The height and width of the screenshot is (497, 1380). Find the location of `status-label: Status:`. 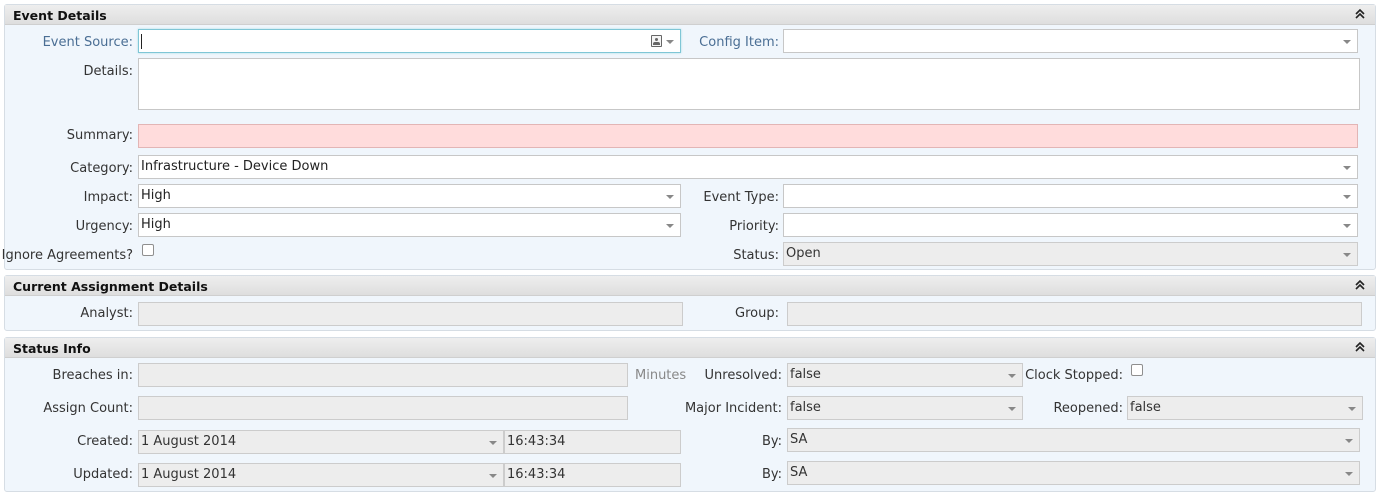

status-label: Status: is located at coordinates (756, 255).